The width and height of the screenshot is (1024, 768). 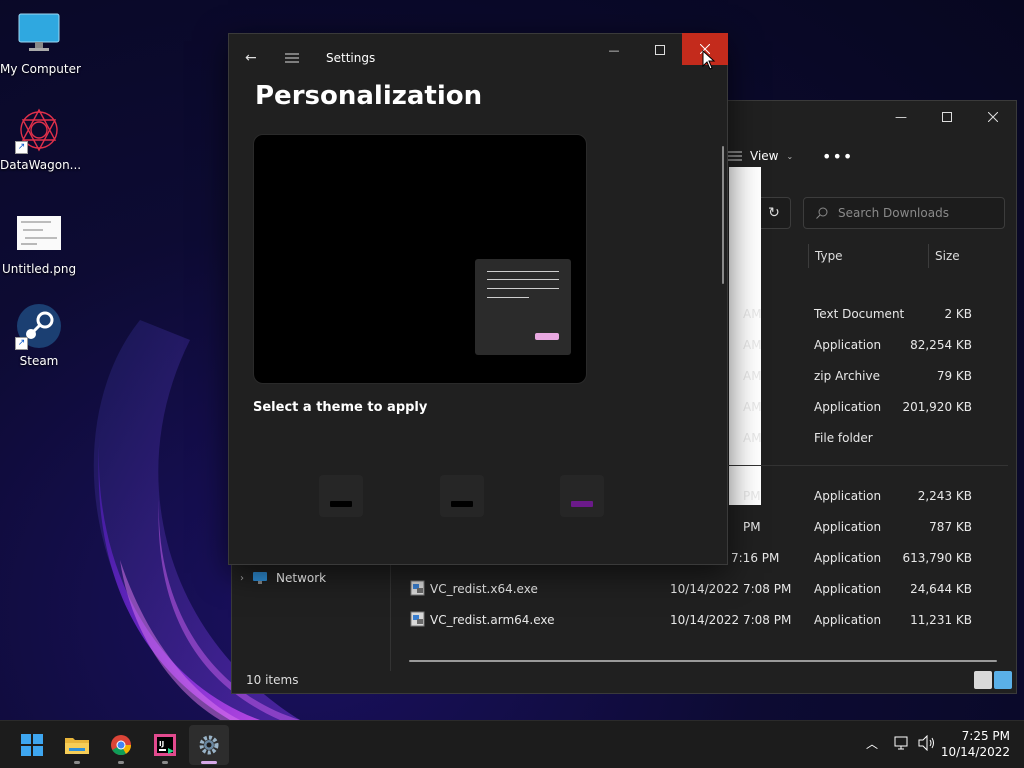 What do you see at coordinates (843, 438) in the screenshot?
I see `row-type: File folder` at bounding box center [843, 438].